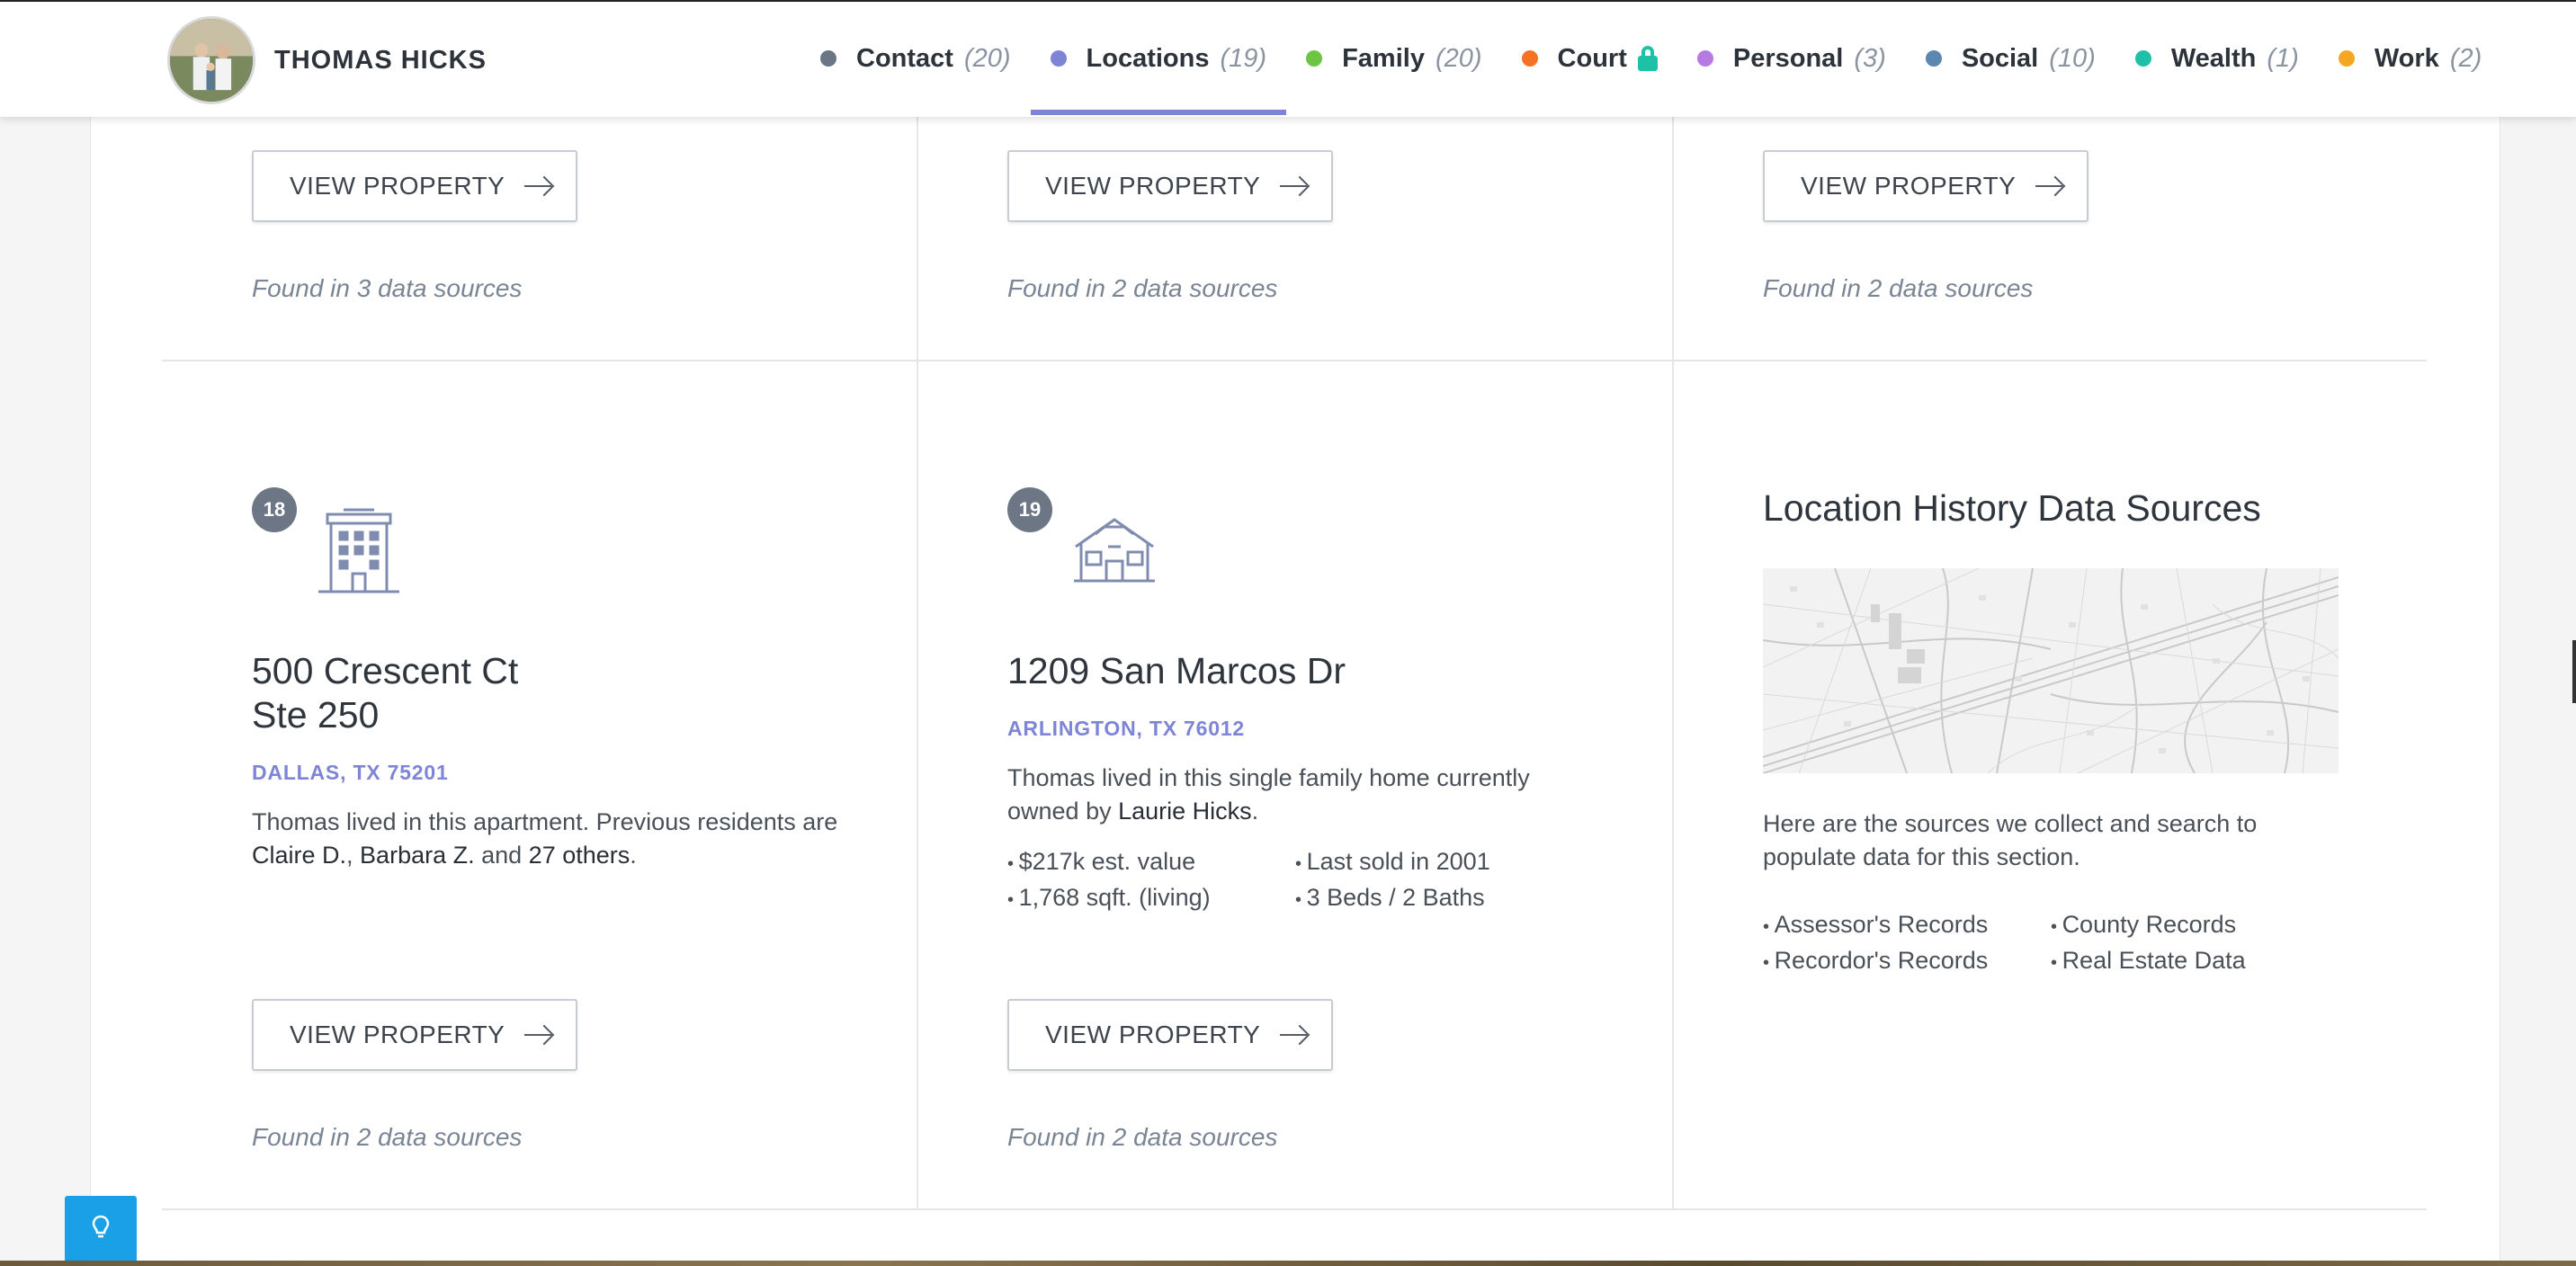 The image size is (2576, 1266). I want to click on city-state-zip: DALLAS, TX 75201, so click(350, 773).